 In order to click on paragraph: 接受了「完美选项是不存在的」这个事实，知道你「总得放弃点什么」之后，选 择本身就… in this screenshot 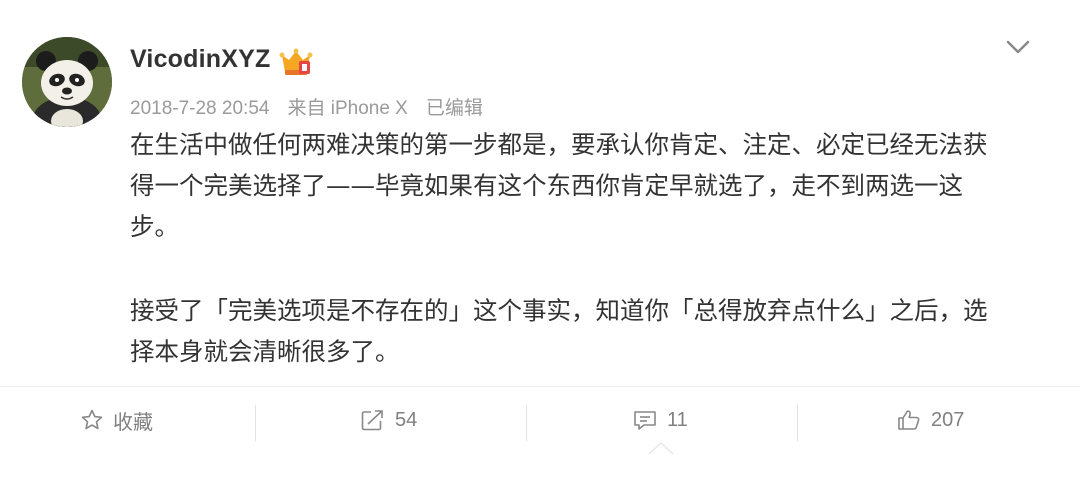, I will do `click(580, 331)`.